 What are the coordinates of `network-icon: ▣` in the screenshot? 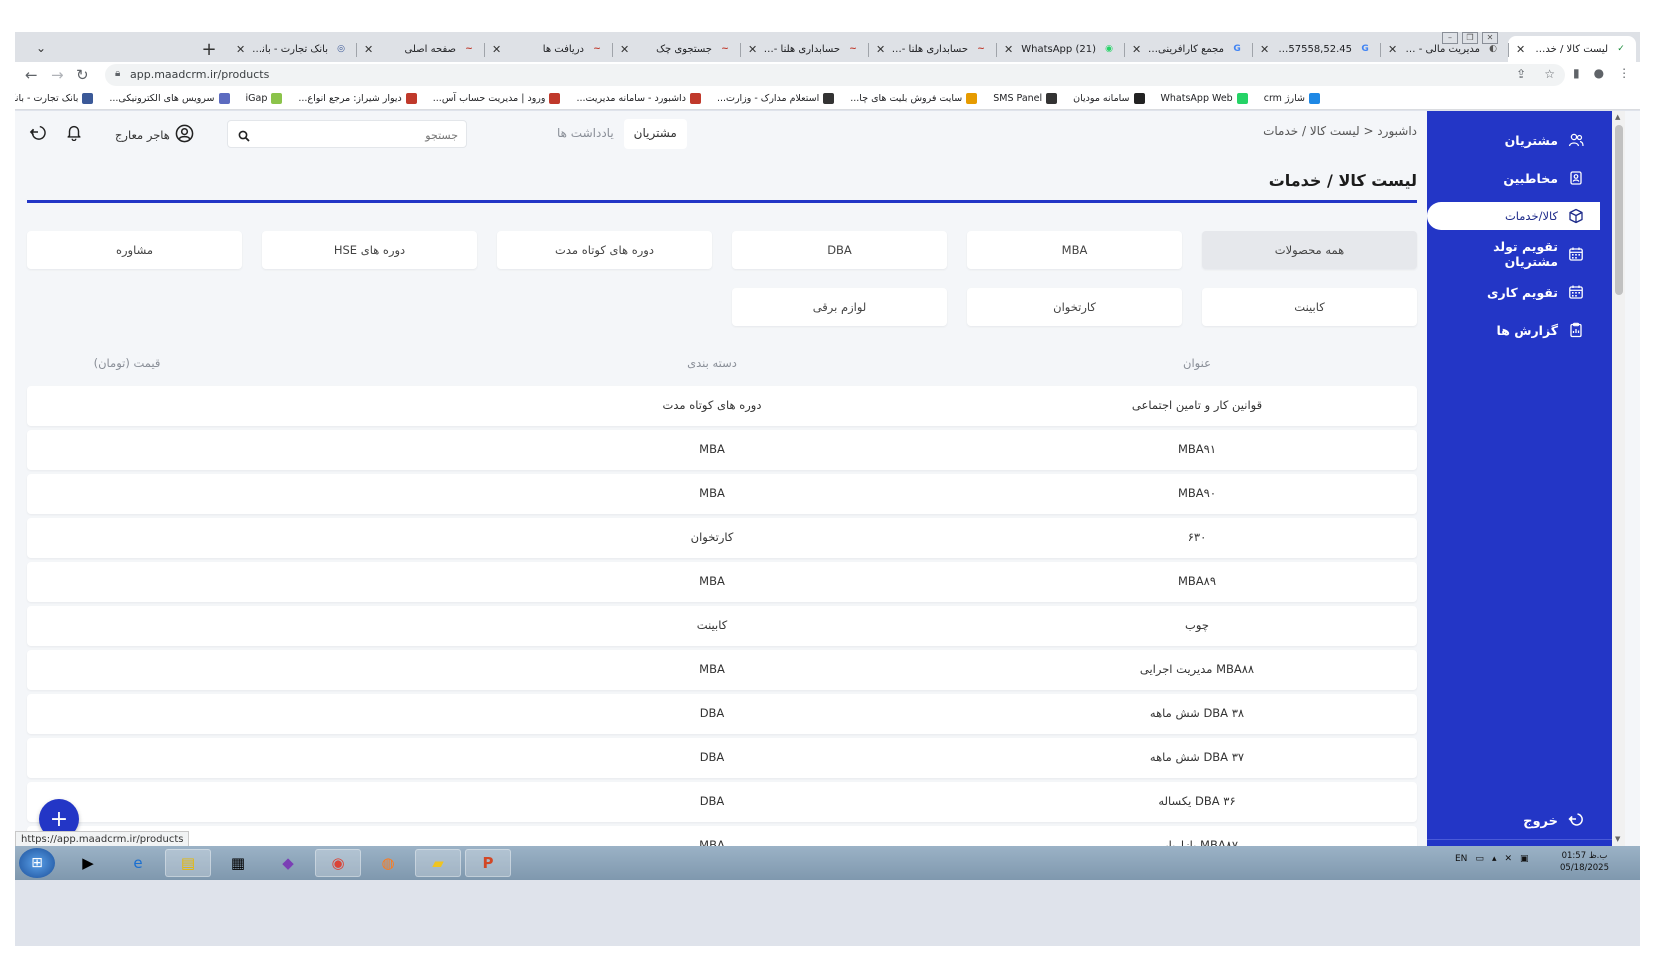 It's located at (1524, 859).